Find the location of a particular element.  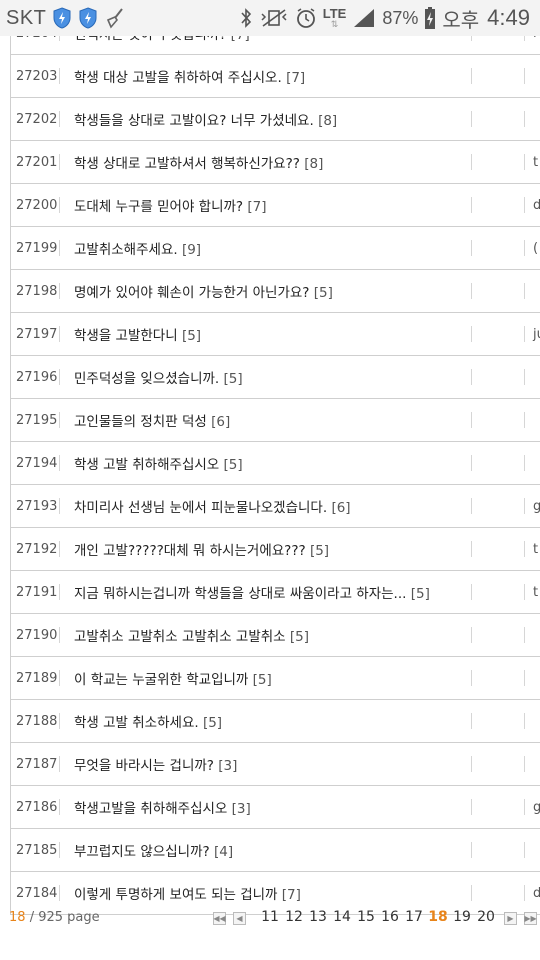

post-title: 개인 고발?????대체 뭐 하시는거에요??? is located at coordinates (190, 551).